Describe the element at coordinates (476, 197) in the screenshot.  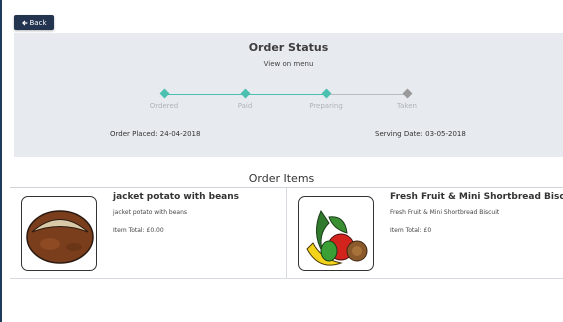
I see `item-name: Fresh Fruit & Mini Shortbread Biscuit` at that location.